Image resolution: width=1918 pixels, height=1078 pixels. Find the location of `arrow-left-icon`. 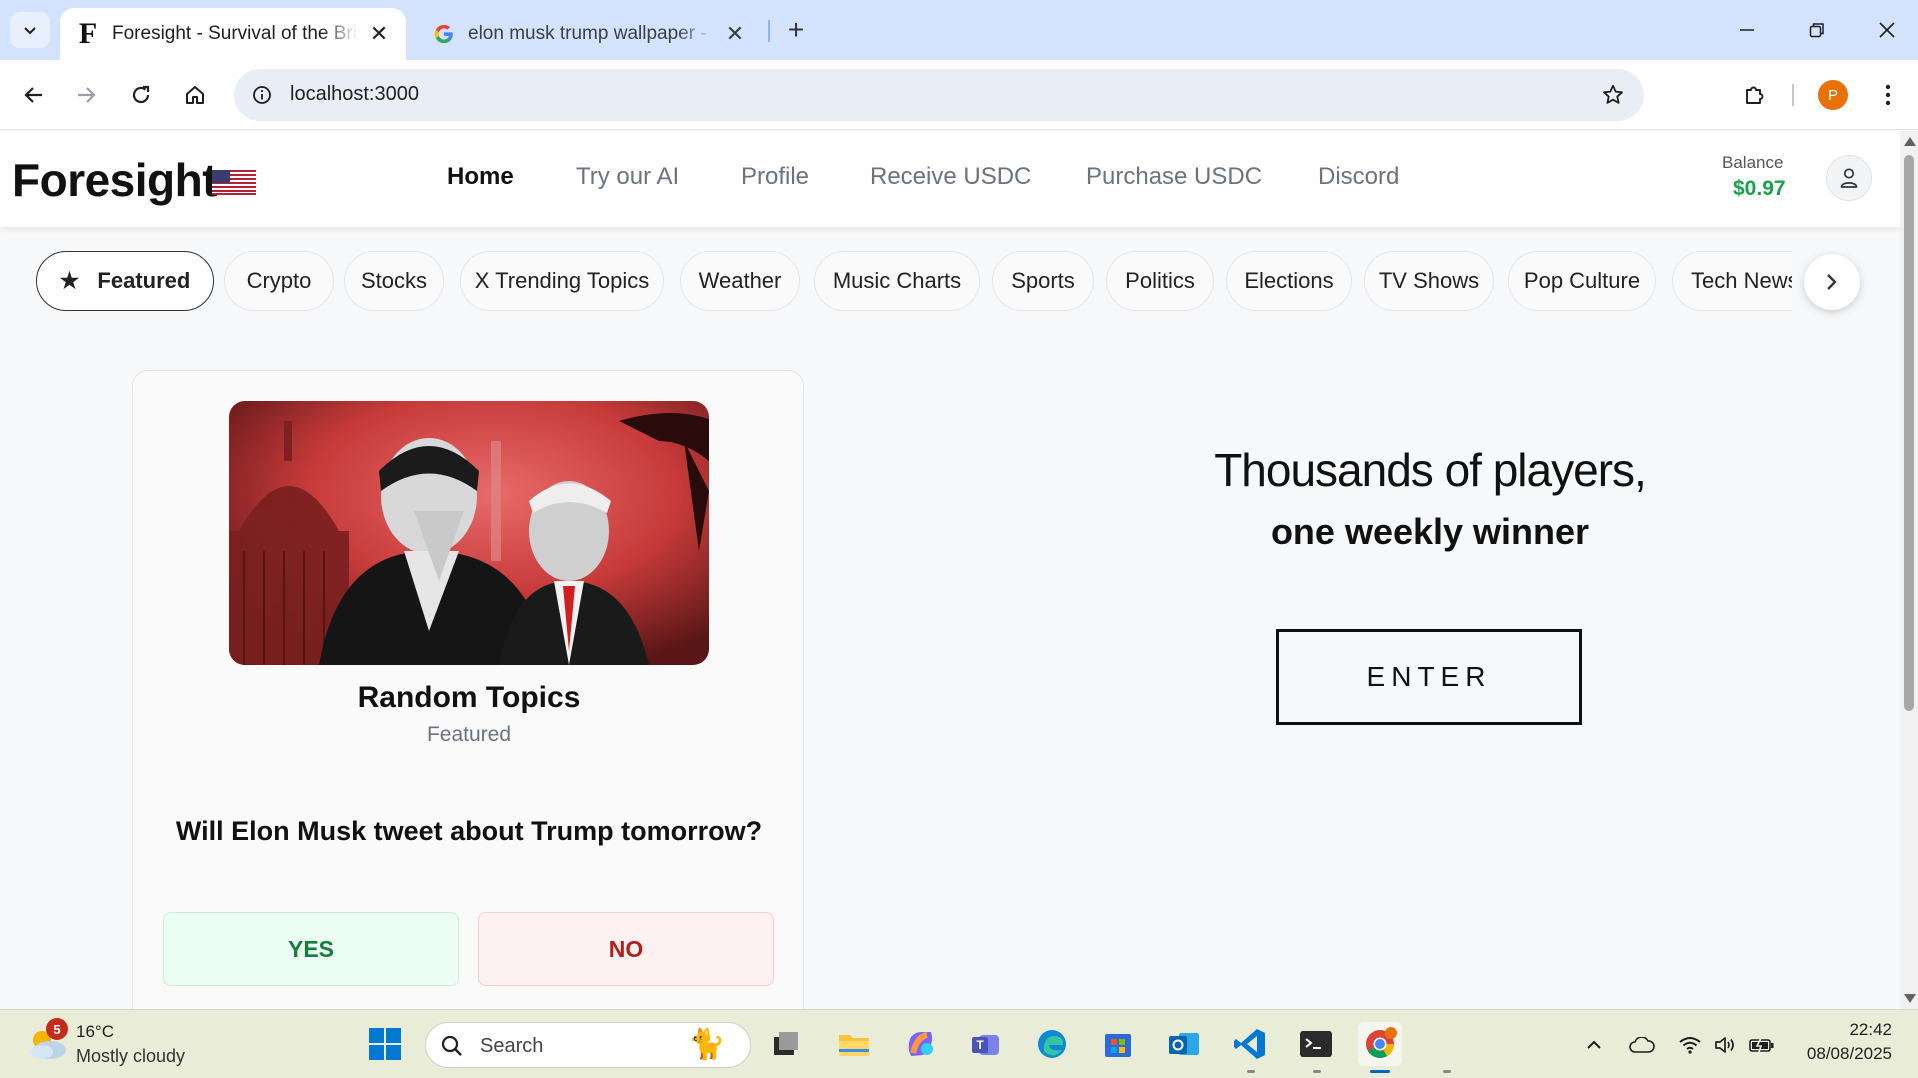

arrow-left-icon is located at coordinates (33, 95).